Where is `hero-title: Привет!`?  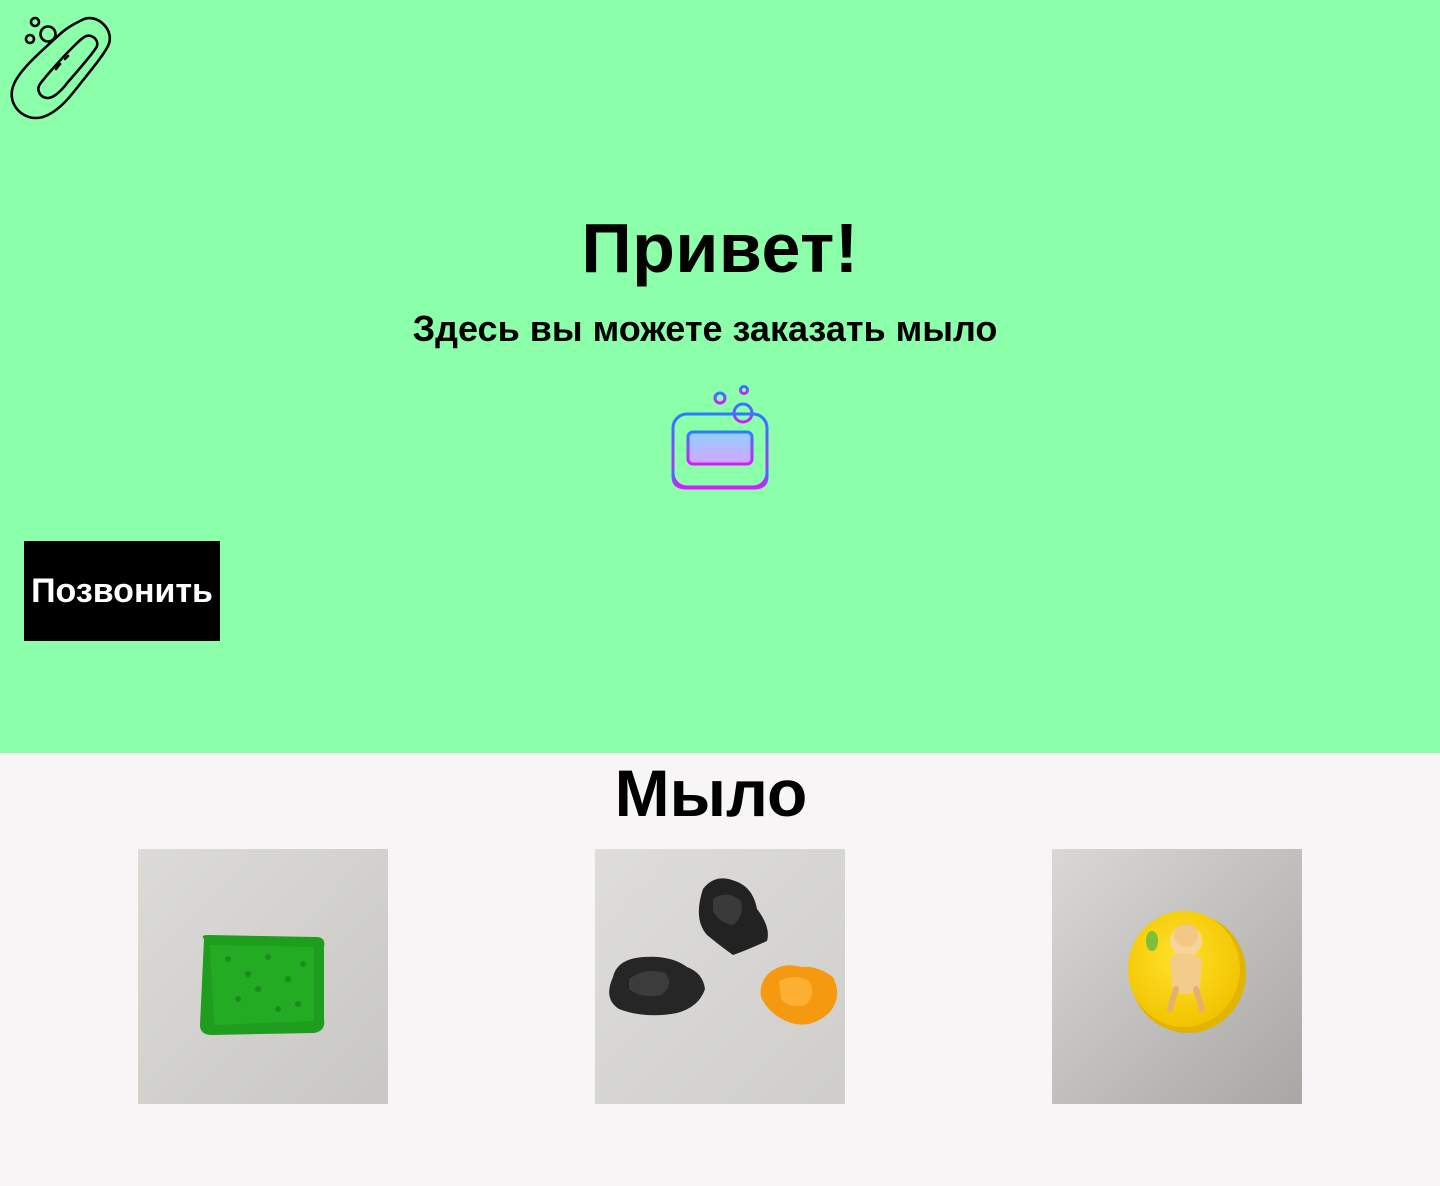
hero-title: Привет! is located at coordinates (720, 248).